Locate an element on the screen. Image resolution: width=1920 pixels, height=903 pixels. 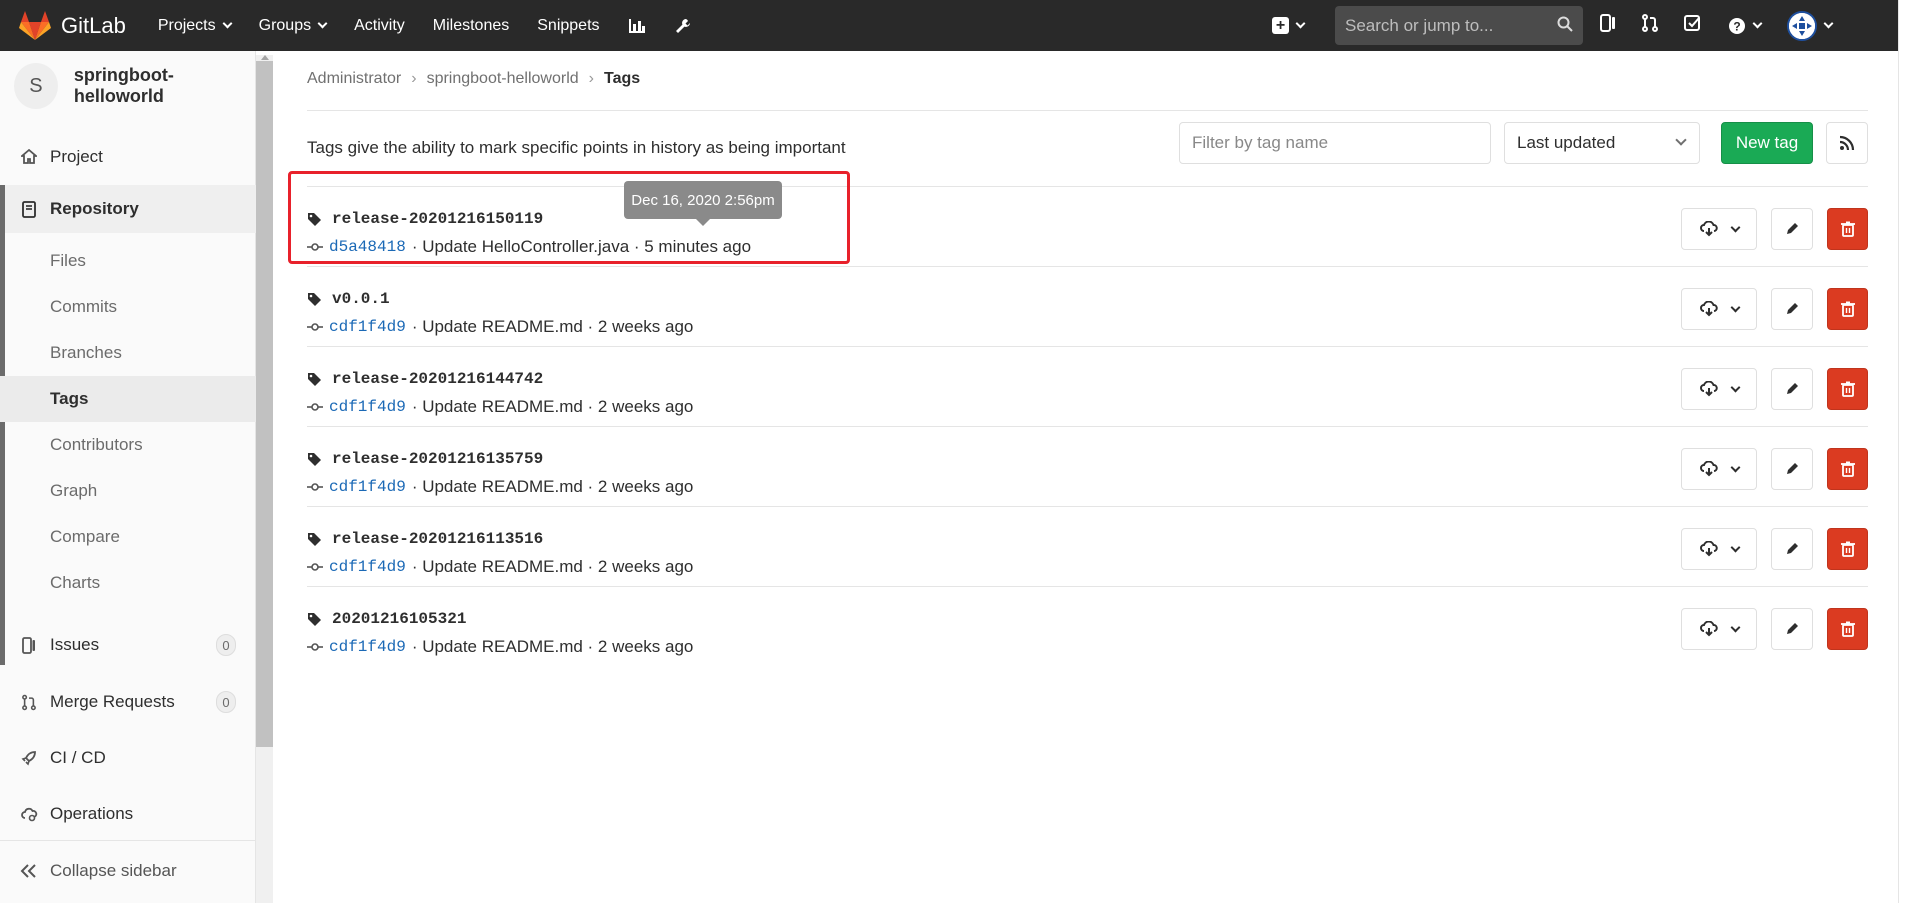
sidebar-item-graph: Graph is located at coordinates (128, 491).